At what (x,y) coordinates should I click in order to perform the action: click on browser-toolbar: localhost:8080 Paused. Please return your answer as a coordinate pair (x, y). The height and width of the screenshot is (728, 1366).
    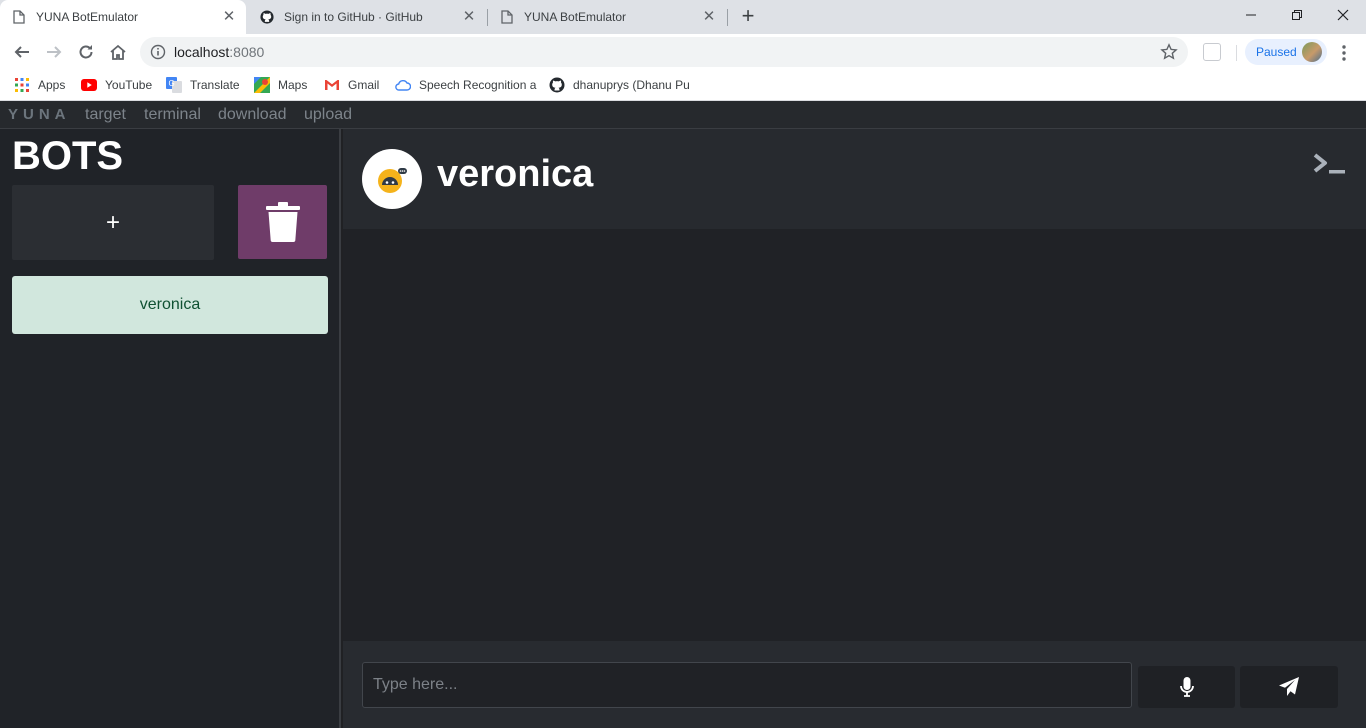
    Looking at the image, I should click on (683, 51).